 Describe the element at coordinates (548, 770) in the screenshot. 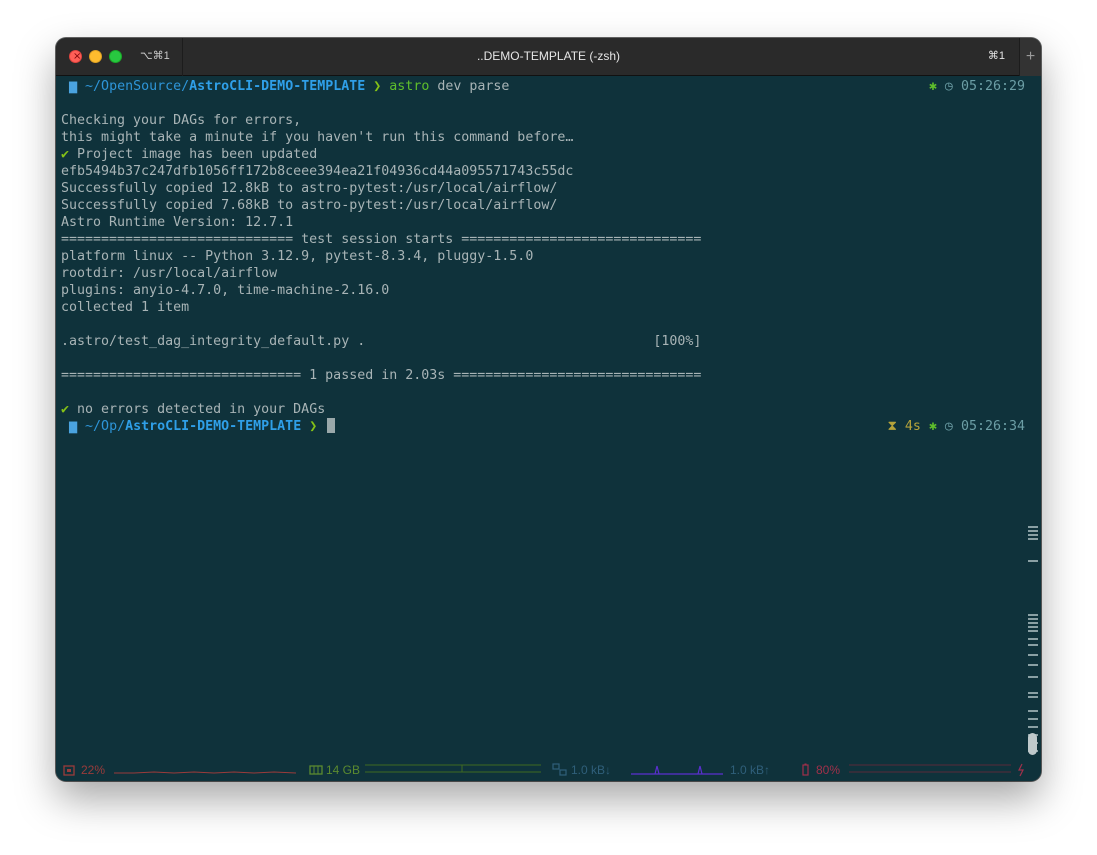

I see `status-bar: 22% 14 GB 1.0 kB↓ 1.0 kB↑ 80%` at that location.